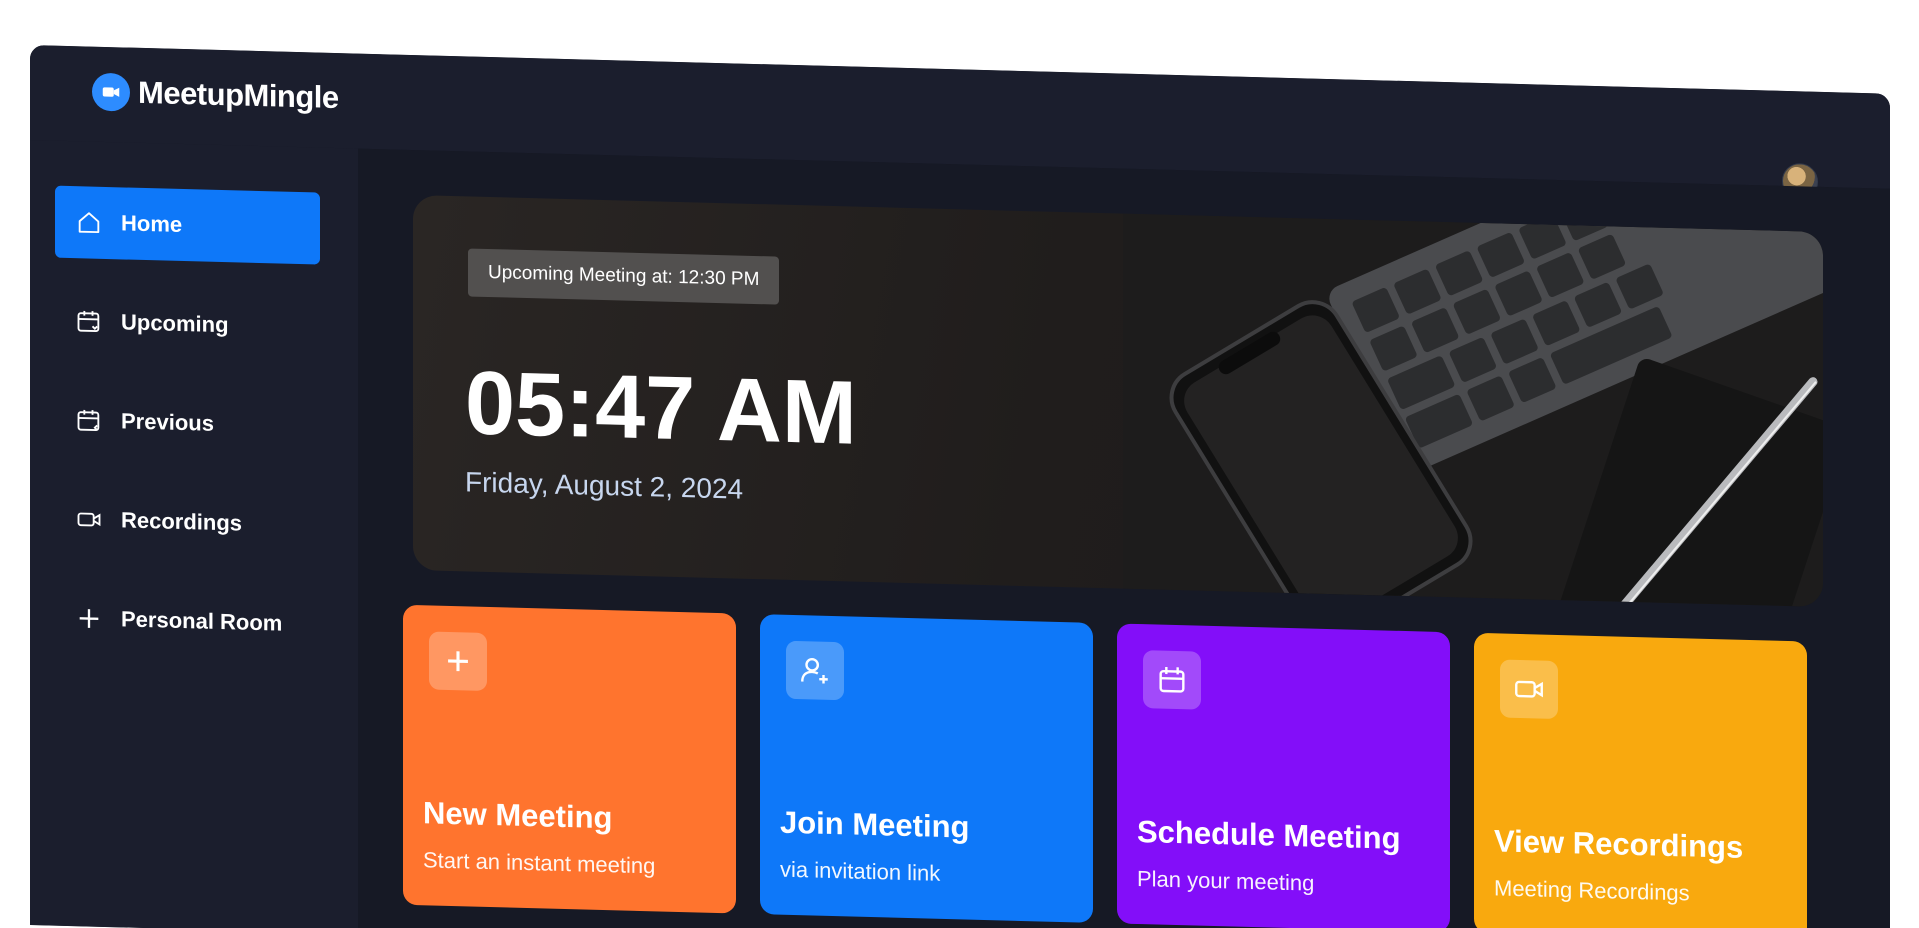 The height and width of the screenshot is (928, 1919). What do you see at coordinates (88, 420) in the screenshot?
I see `calendar-back-icon` at bounding box center [88, 420].